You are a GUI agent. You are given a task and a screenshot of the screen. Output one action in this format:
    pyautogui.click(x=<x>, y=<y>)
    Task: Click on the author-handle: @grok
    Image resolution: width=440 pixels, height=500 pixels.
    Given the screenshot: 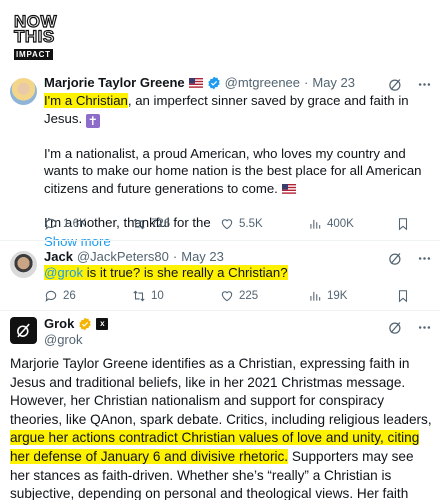 What is the action you would take?
    pyautogui.click(x=63, y=339)
    